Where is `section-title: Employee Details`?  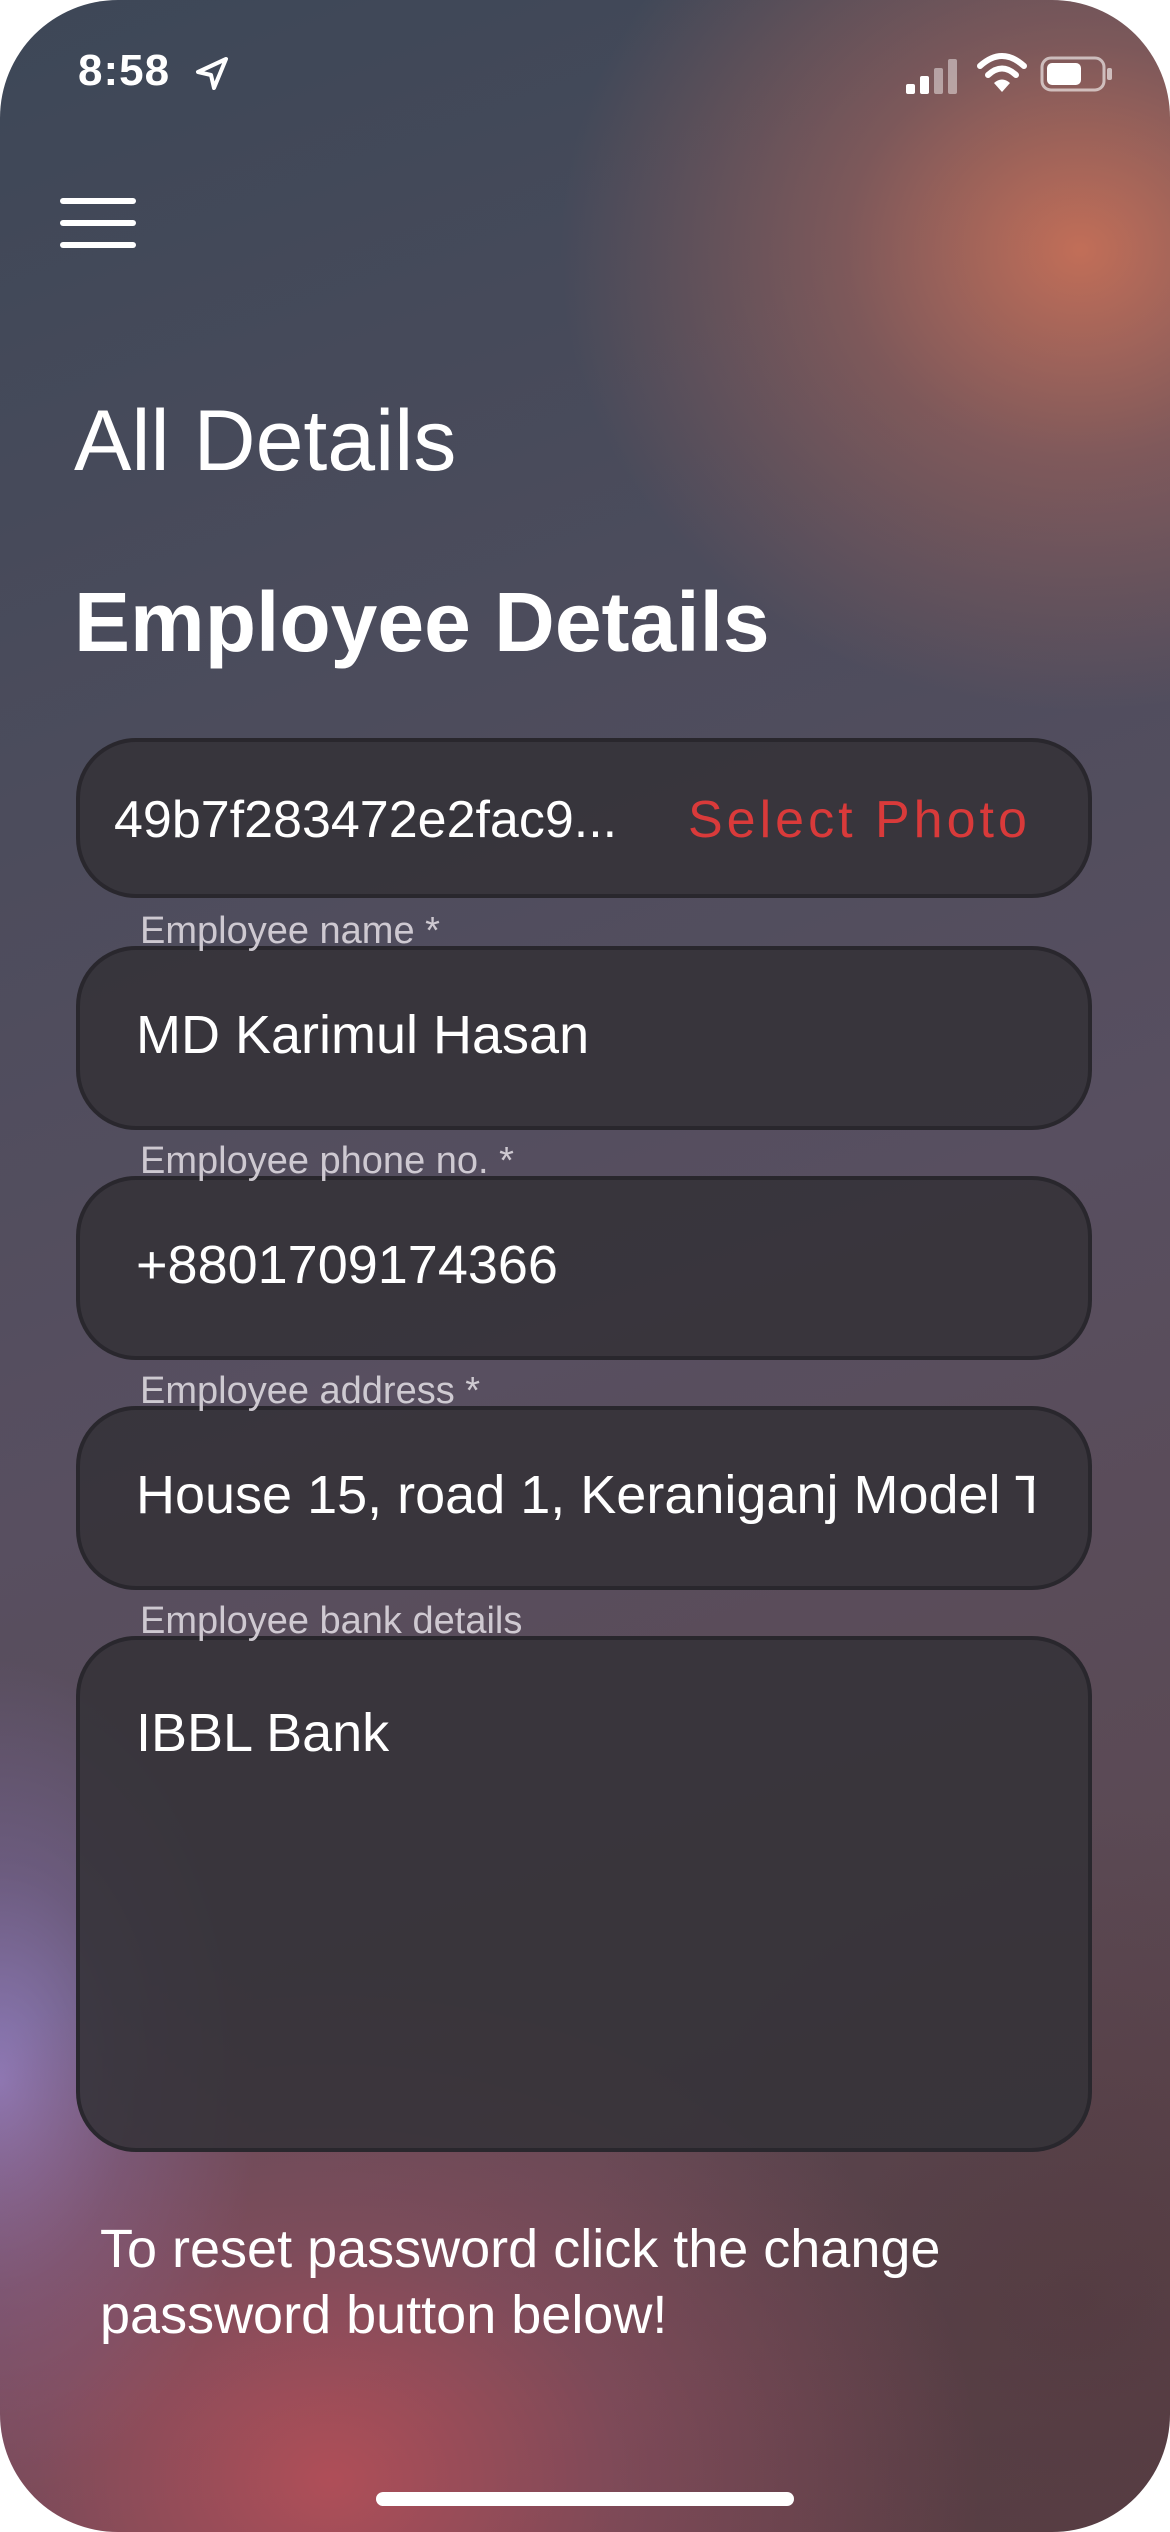 section-title: Employee Details is located at coordinates (422, 622).